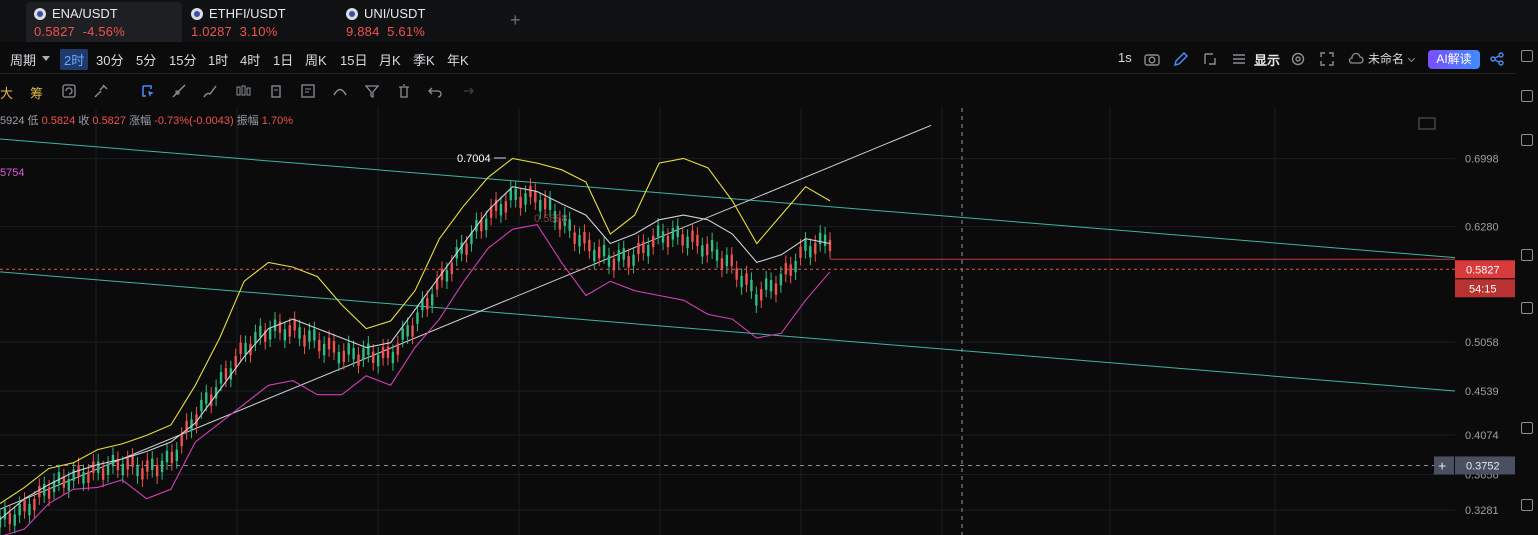 The height and width of the screenshot is (535, 1538). Describe the element at coordinates (148, 91) in the screenshot. I see `cursor-select-icon` at that location.